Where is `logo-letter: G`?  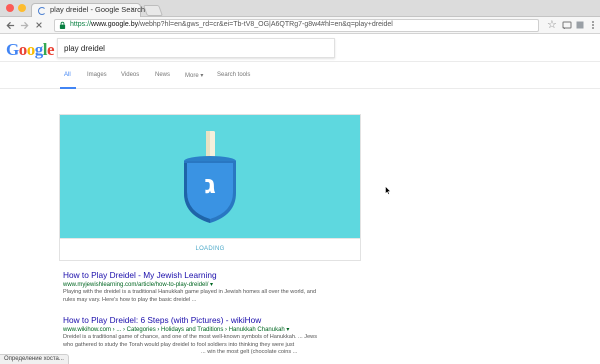 logo-letter: G is located at coordinates (12, 49).